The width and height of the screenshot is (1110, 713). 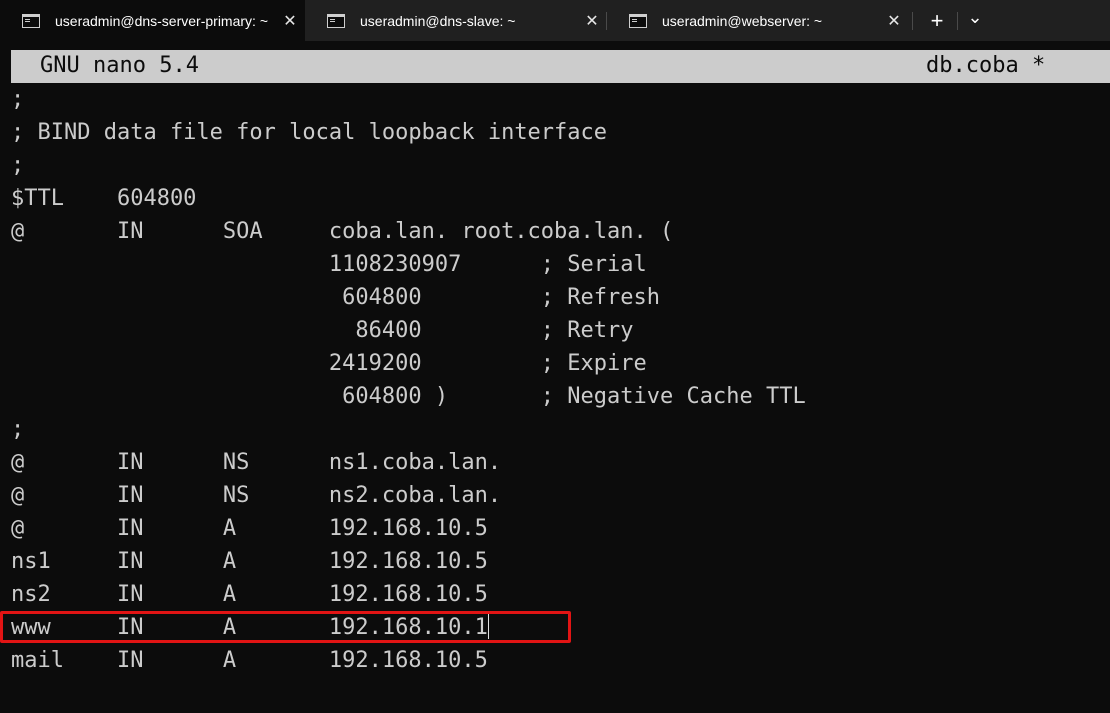 I want to click on tab-separator, so click(x=912, y=21).